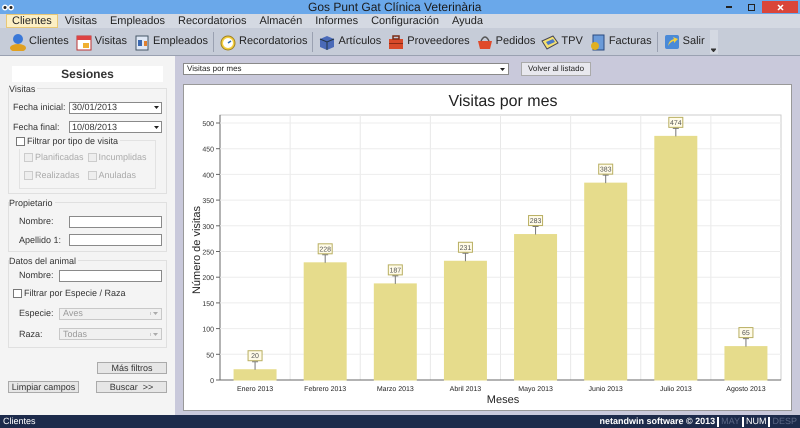  Describe the element at coordinates (40, 240) in the screenshot. I see `field-label: Apellido 1:` at that location.